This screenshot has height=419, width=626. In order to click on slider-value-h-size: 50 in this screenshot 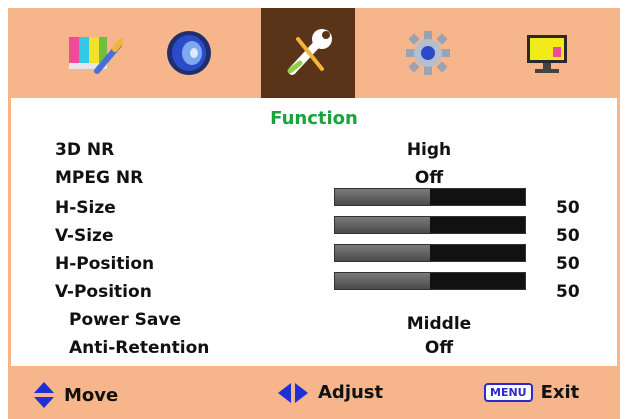, I will do `click(568, 208)`.